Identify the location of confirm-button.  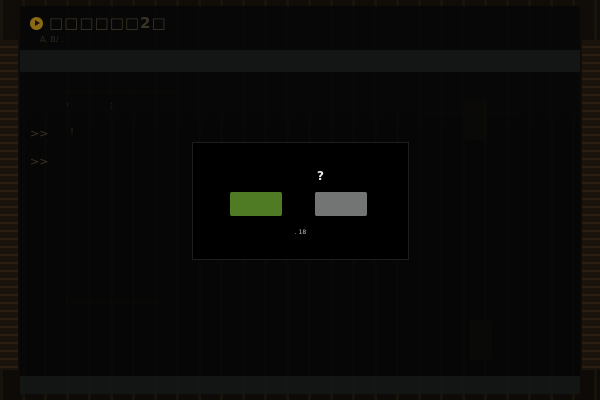
(256, 204).